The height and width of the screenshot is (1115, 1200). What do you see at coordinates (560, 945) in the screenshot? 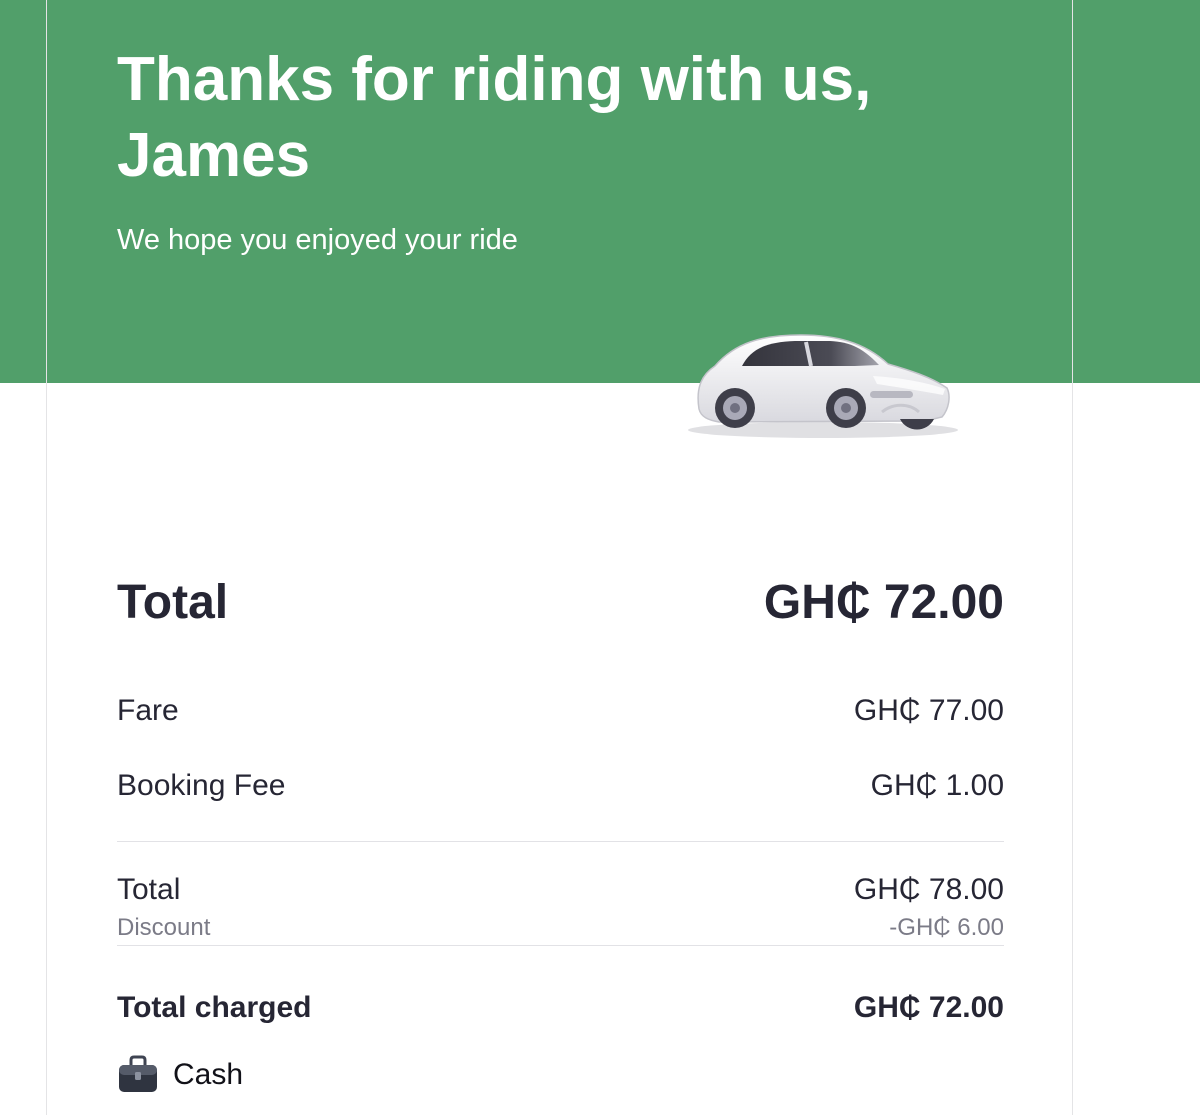
I see `charged-divider` at bounding box center [560, 945].